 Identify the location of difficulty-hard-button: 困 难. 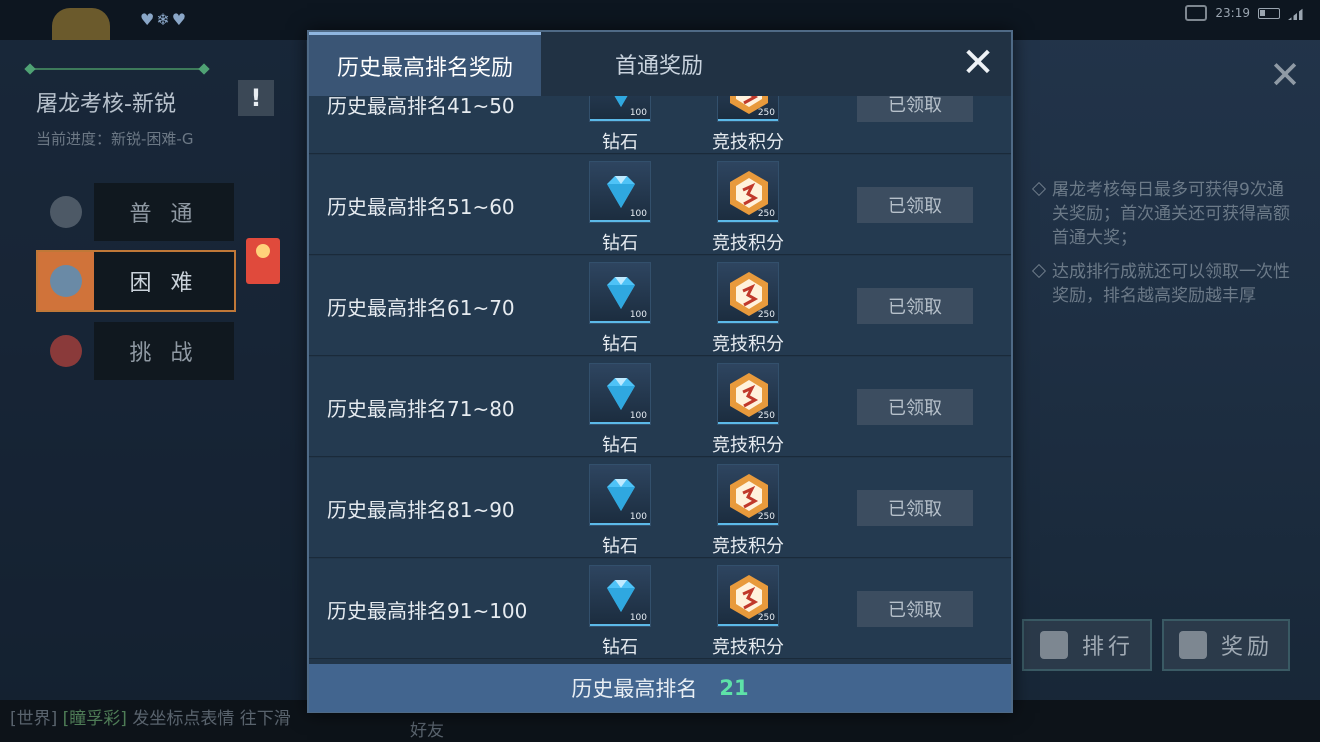
(136, 281).